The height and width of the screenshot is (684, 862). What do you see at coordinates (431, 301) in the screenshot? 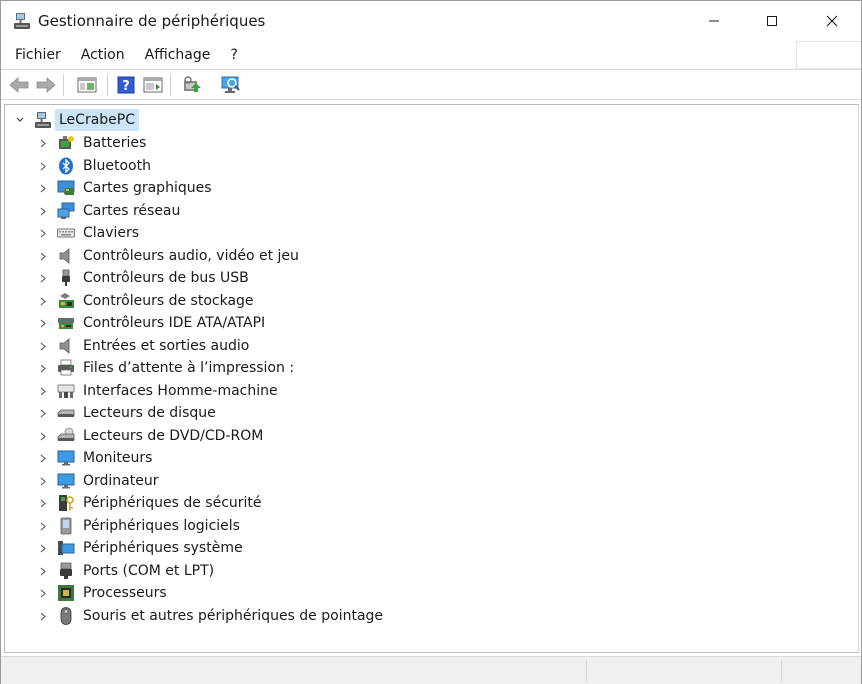
I see `tree-item-storage-controllers: Contrôleurs de stockage` at bounding box center [431, 301].